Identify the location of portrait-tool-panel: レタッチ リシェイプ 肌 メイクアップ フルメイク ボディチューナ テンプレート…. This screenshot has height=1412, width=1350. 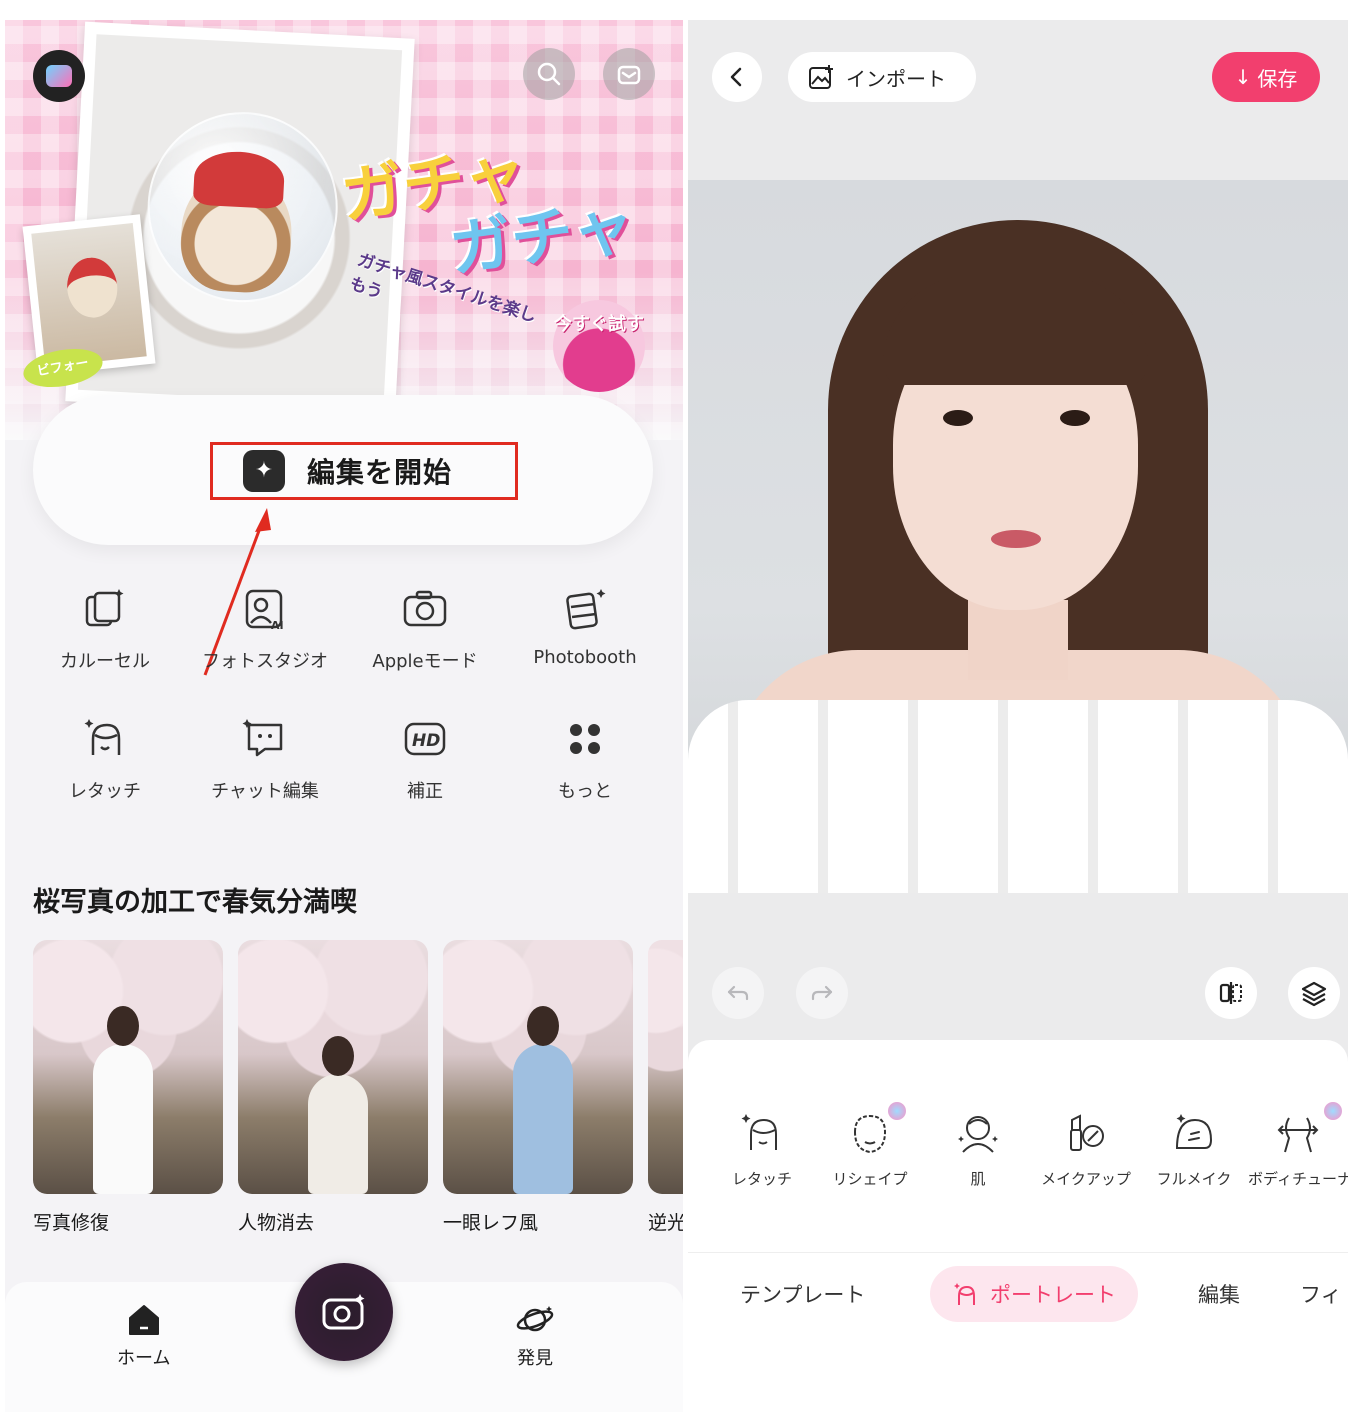
(1018, 1226).